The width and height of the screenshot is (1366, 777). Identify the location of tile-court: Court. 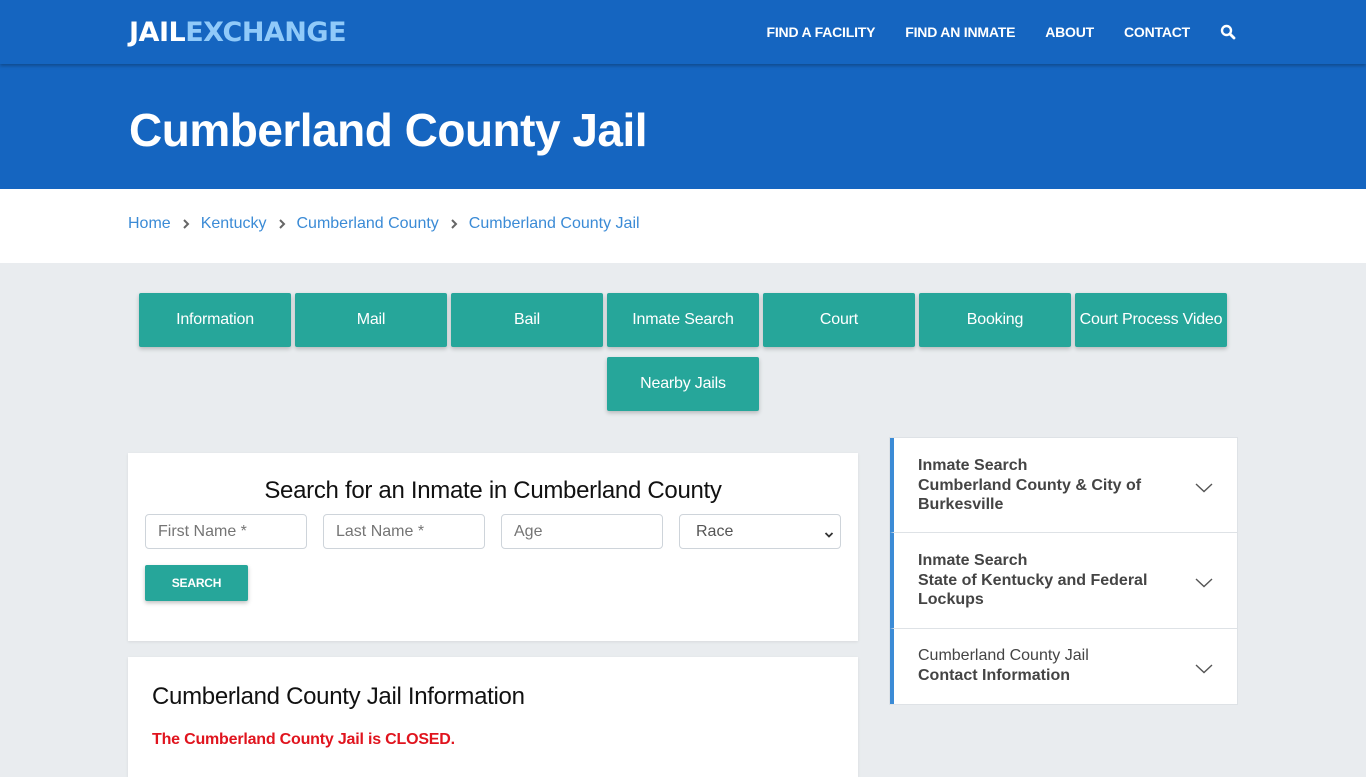
(839, 320).